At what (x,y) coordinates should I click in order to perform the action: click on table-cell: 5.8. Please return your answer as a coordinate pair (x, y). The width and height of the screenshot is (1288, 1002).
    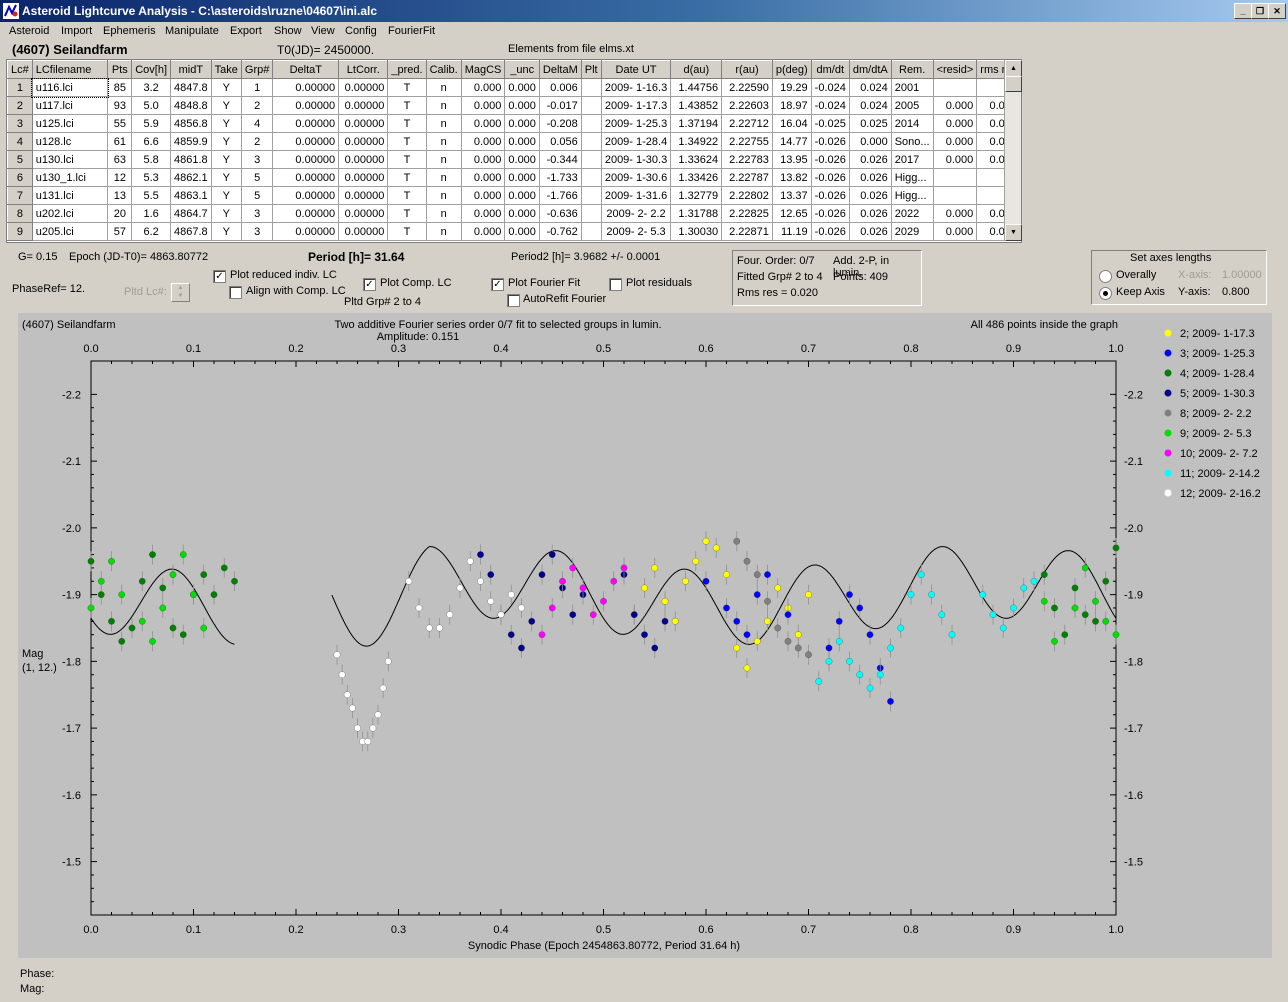
    Looking at the image, I should click on (151, 159).